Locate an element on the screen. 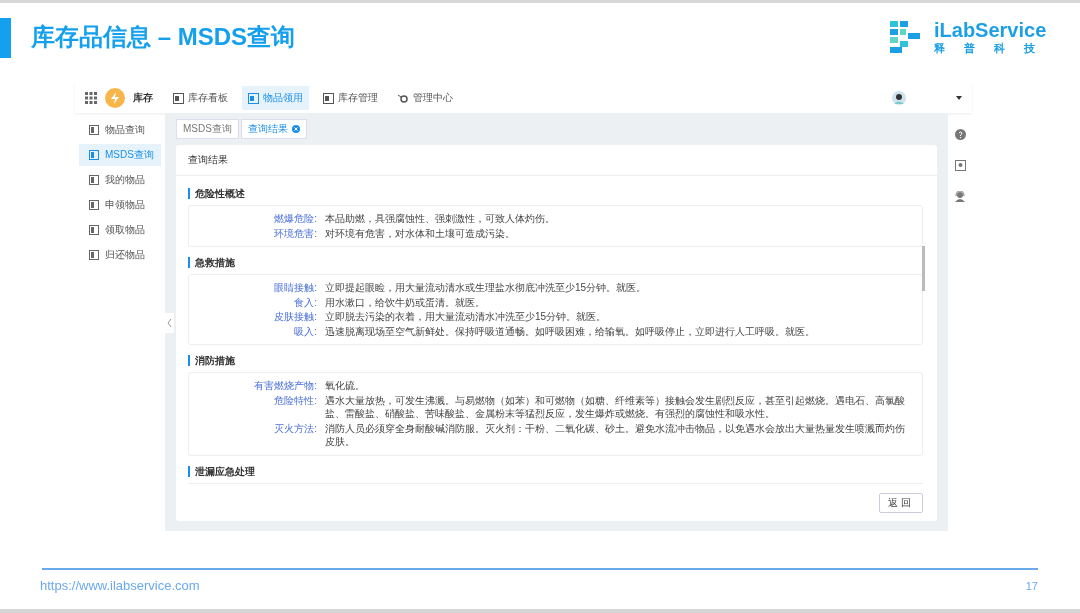  field-label: 危险特性: is located at coordinates (295, 400).